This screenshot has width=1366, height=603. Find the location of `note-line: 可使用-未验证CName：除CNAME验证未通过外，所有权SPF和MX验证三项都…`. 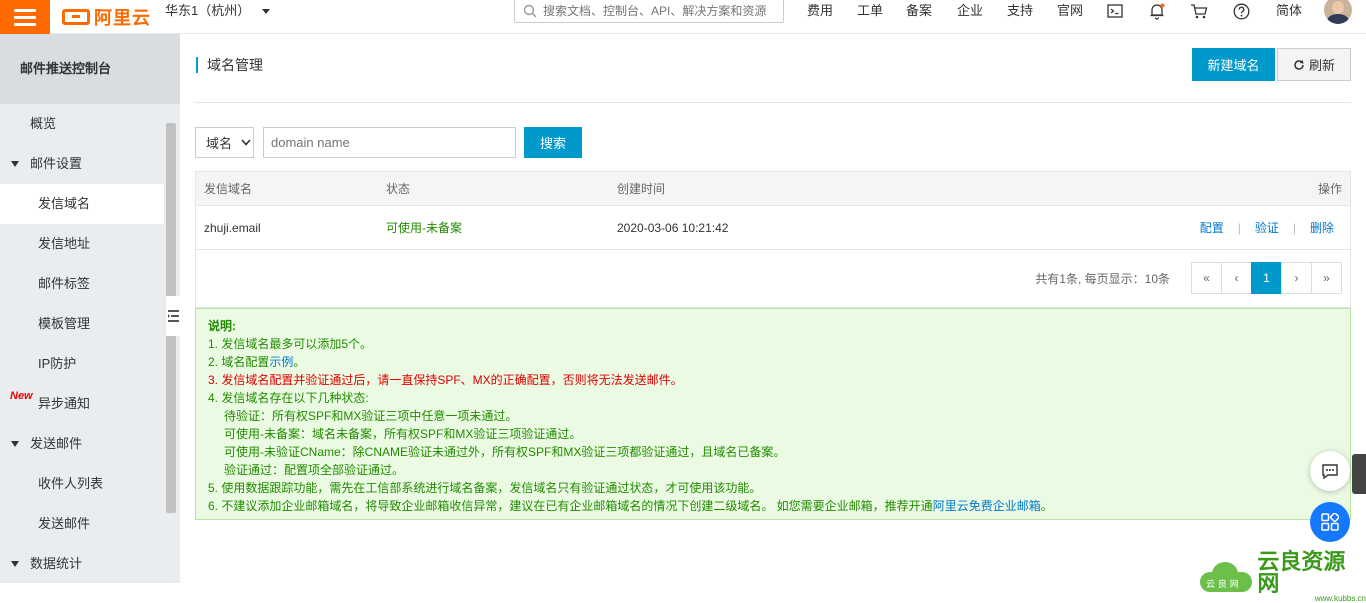

note-line: 可使用-未验证CName：除CNAME验证未通过外，所有权SPF和MX验证三项都… is located at coordinates (505, 452).